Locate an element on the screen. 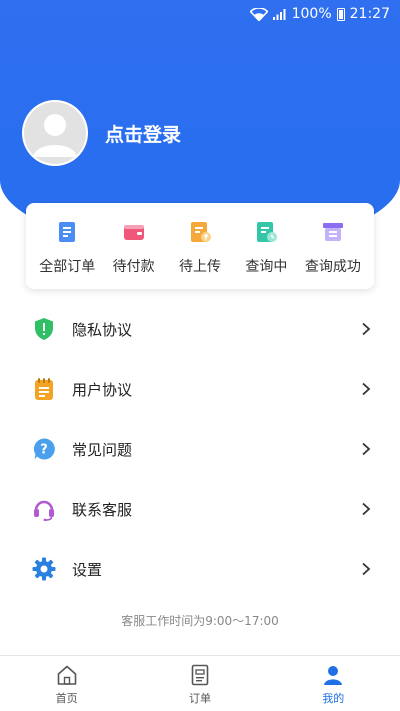 This screenshot has height=711, width=400. avatar is located at coordinates (55, 133).